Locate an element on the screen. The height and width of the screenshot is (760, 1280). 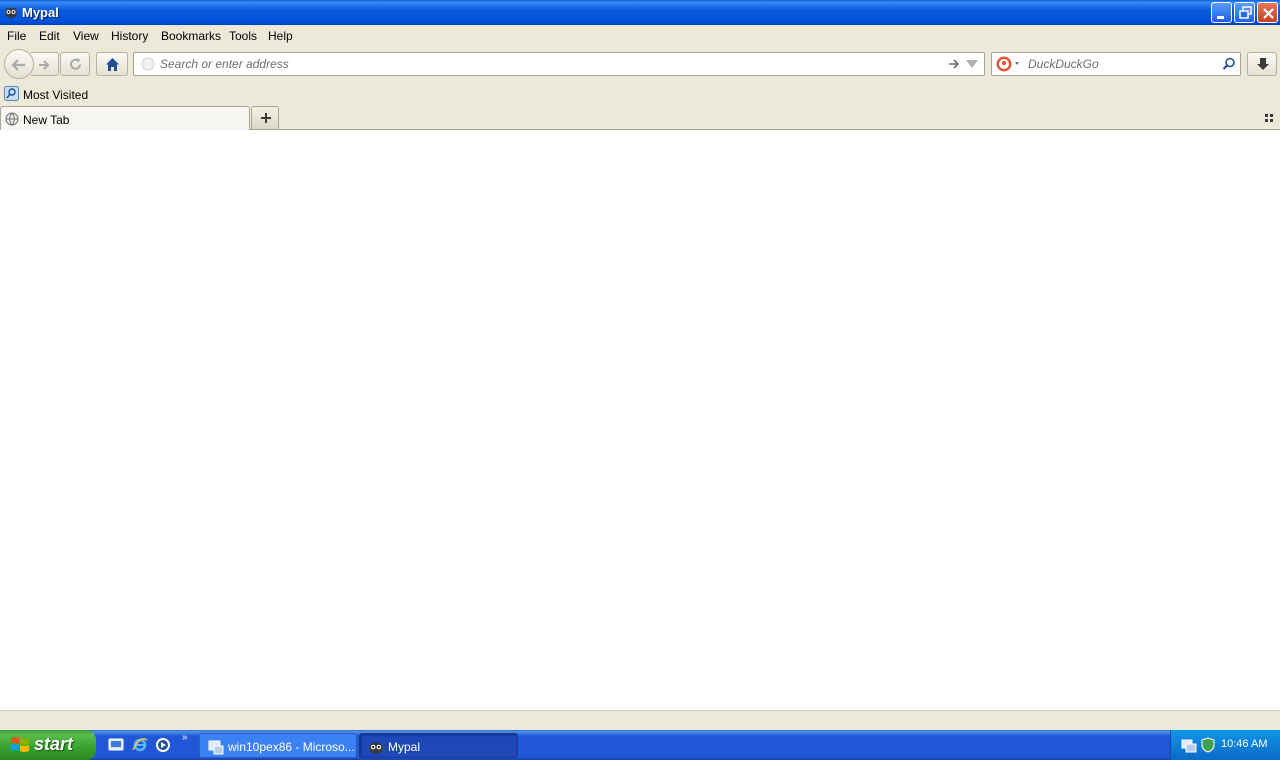
new-tab-button is located at coordinates (265, 117).